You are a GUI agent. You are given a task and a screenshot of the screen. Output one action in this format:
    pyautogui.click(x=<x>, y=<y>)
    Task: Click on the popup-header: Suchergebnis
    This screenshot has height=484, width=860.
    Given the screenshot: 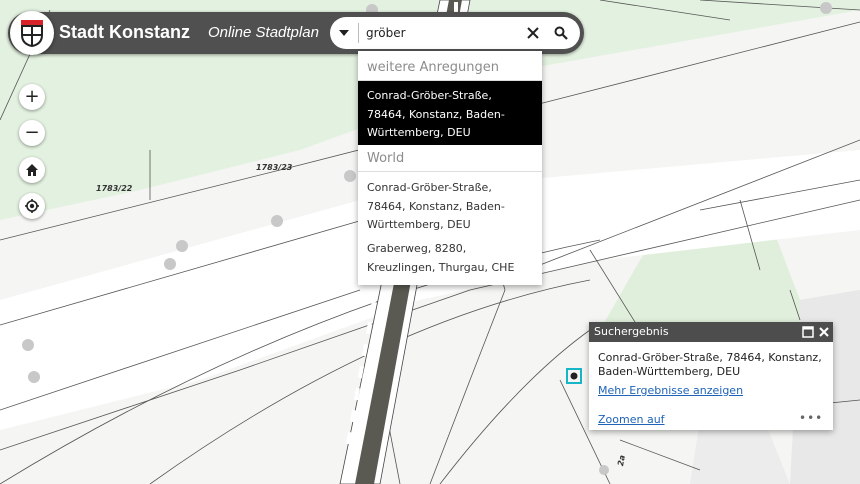 What is the action you would take?
    pyautogui.click(x=711, y=332)
    